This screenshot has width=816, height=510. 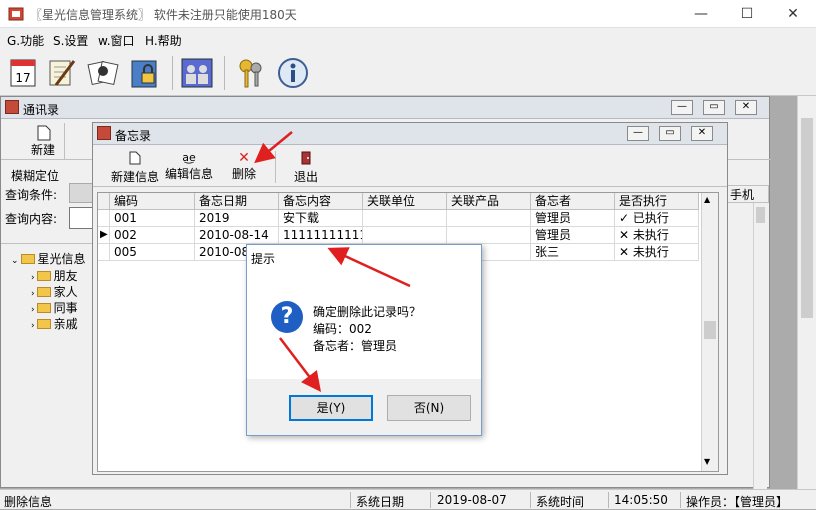 What do you see at coordinates (237, 235) in the screenshot?
I see `table-cell: 2010-08-14` at bounding box center [237, 235].